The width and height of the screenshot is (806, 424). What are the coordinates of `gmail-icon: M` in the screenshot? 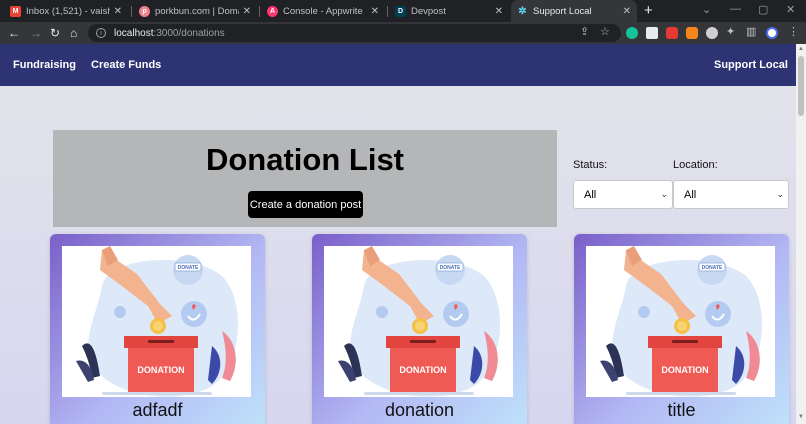 It's located at (15, 11).